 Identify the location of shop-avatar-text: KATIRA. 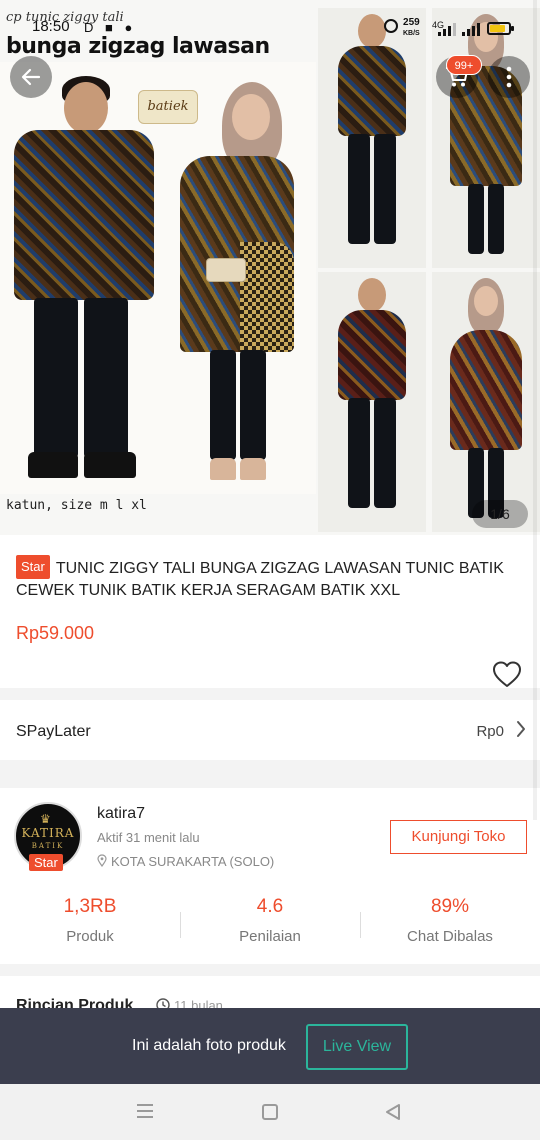
(48, 833).